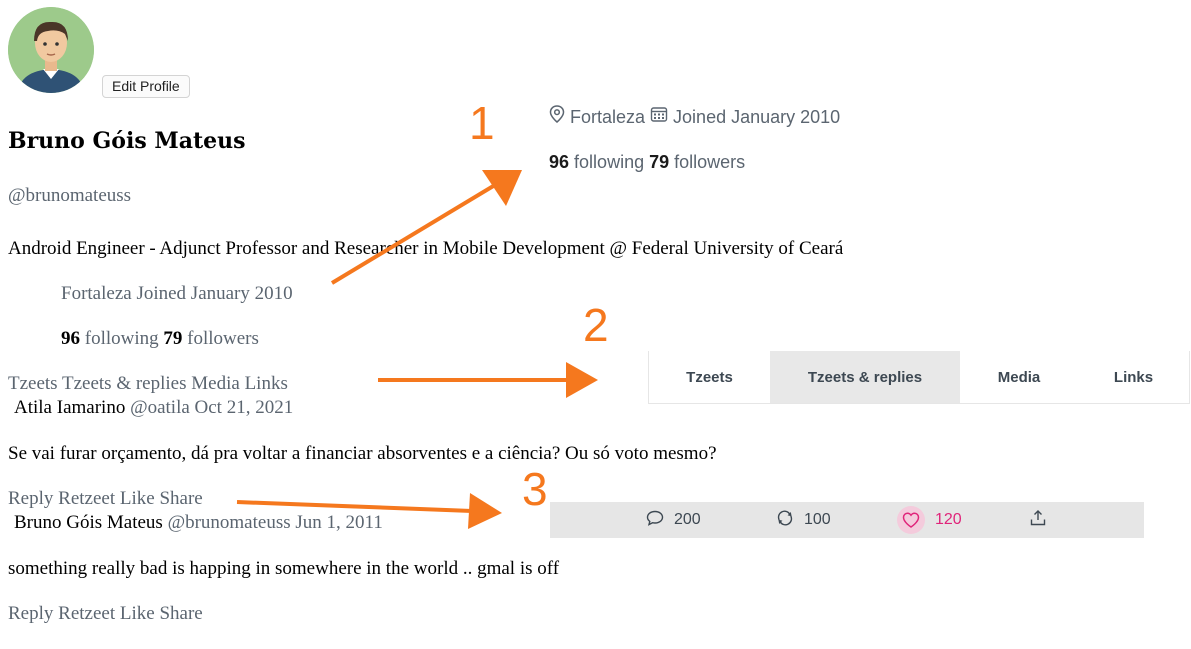 This screenshot has height=649, width=1191. I want to click on styled-reply-action: 200, so click(673, 520).